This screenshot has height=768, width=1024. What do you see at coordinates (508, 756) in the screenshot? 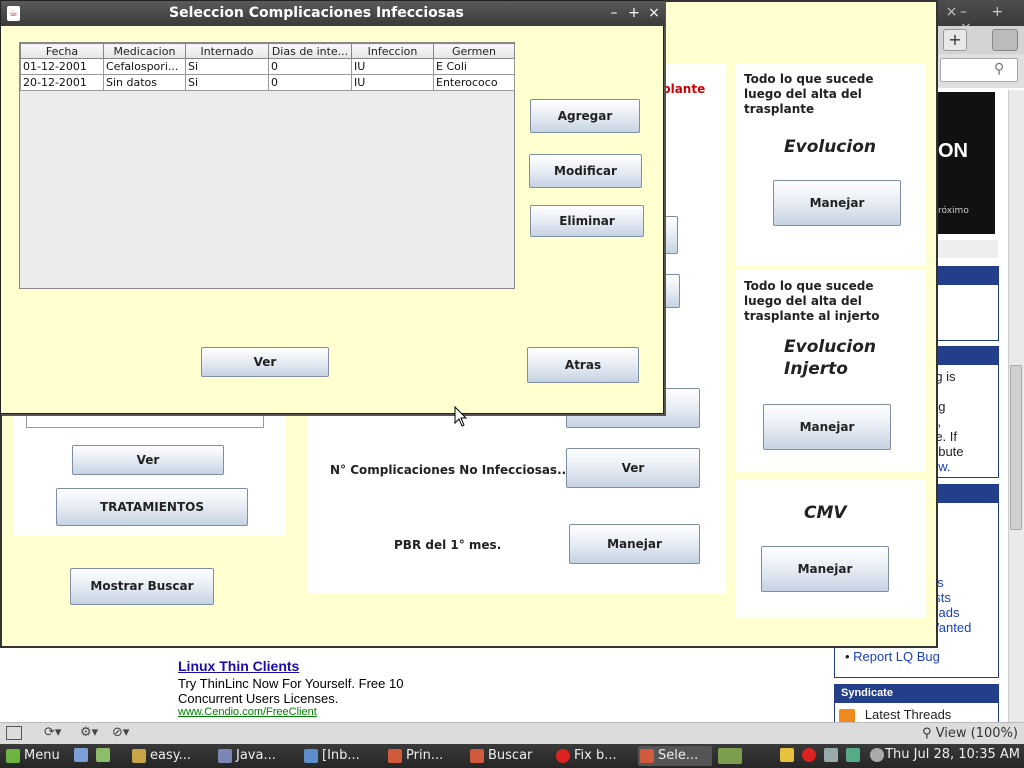
I see `taskbar-item-buscar: Buscar` at bounding box center [508, 756].